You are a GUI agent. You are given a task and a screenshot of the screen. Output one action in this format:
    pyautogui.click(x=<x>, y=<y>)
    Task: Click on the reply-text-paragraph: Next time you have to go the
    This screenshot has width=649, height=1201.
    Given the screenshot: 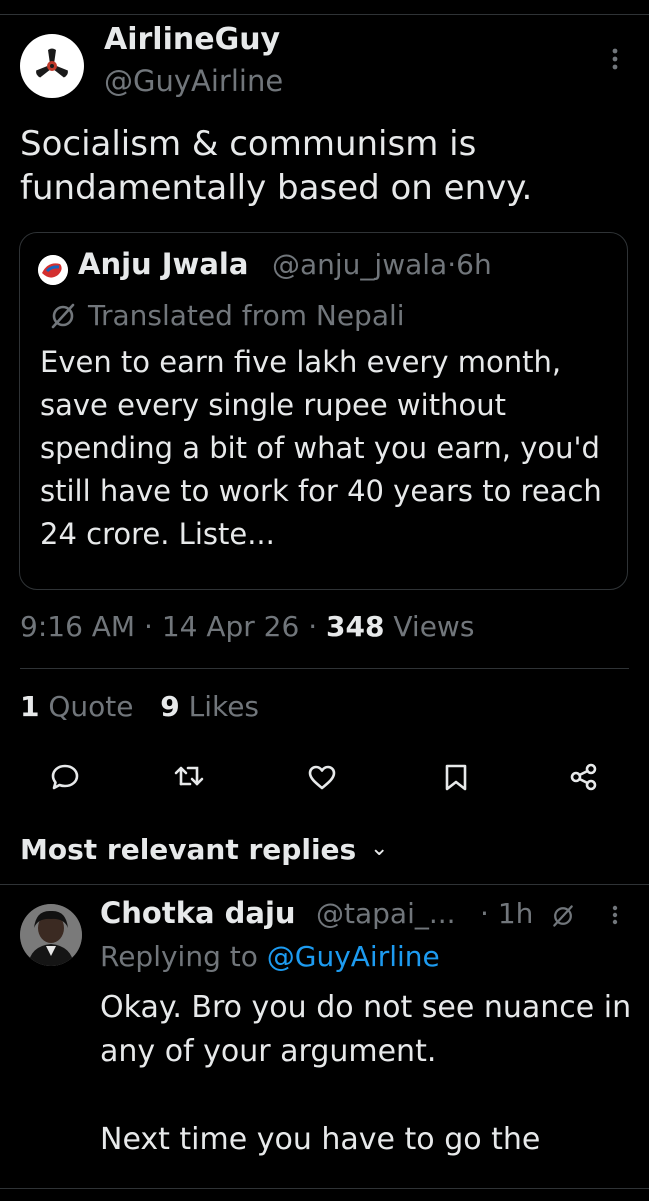 What is the action you would take?
    pyautogui.click(x=320, y=1139)
    